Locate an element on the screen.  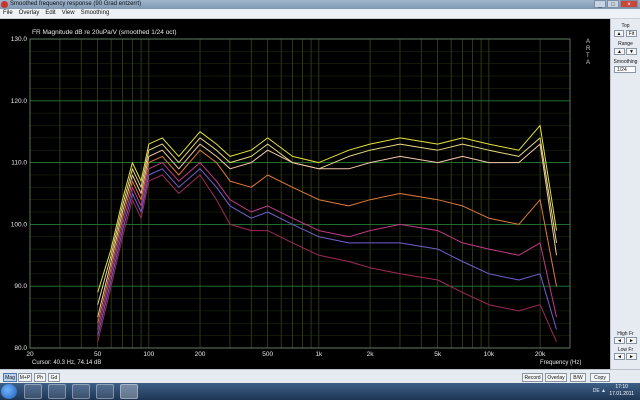
close-button: × is located at coordinates (629, 4).